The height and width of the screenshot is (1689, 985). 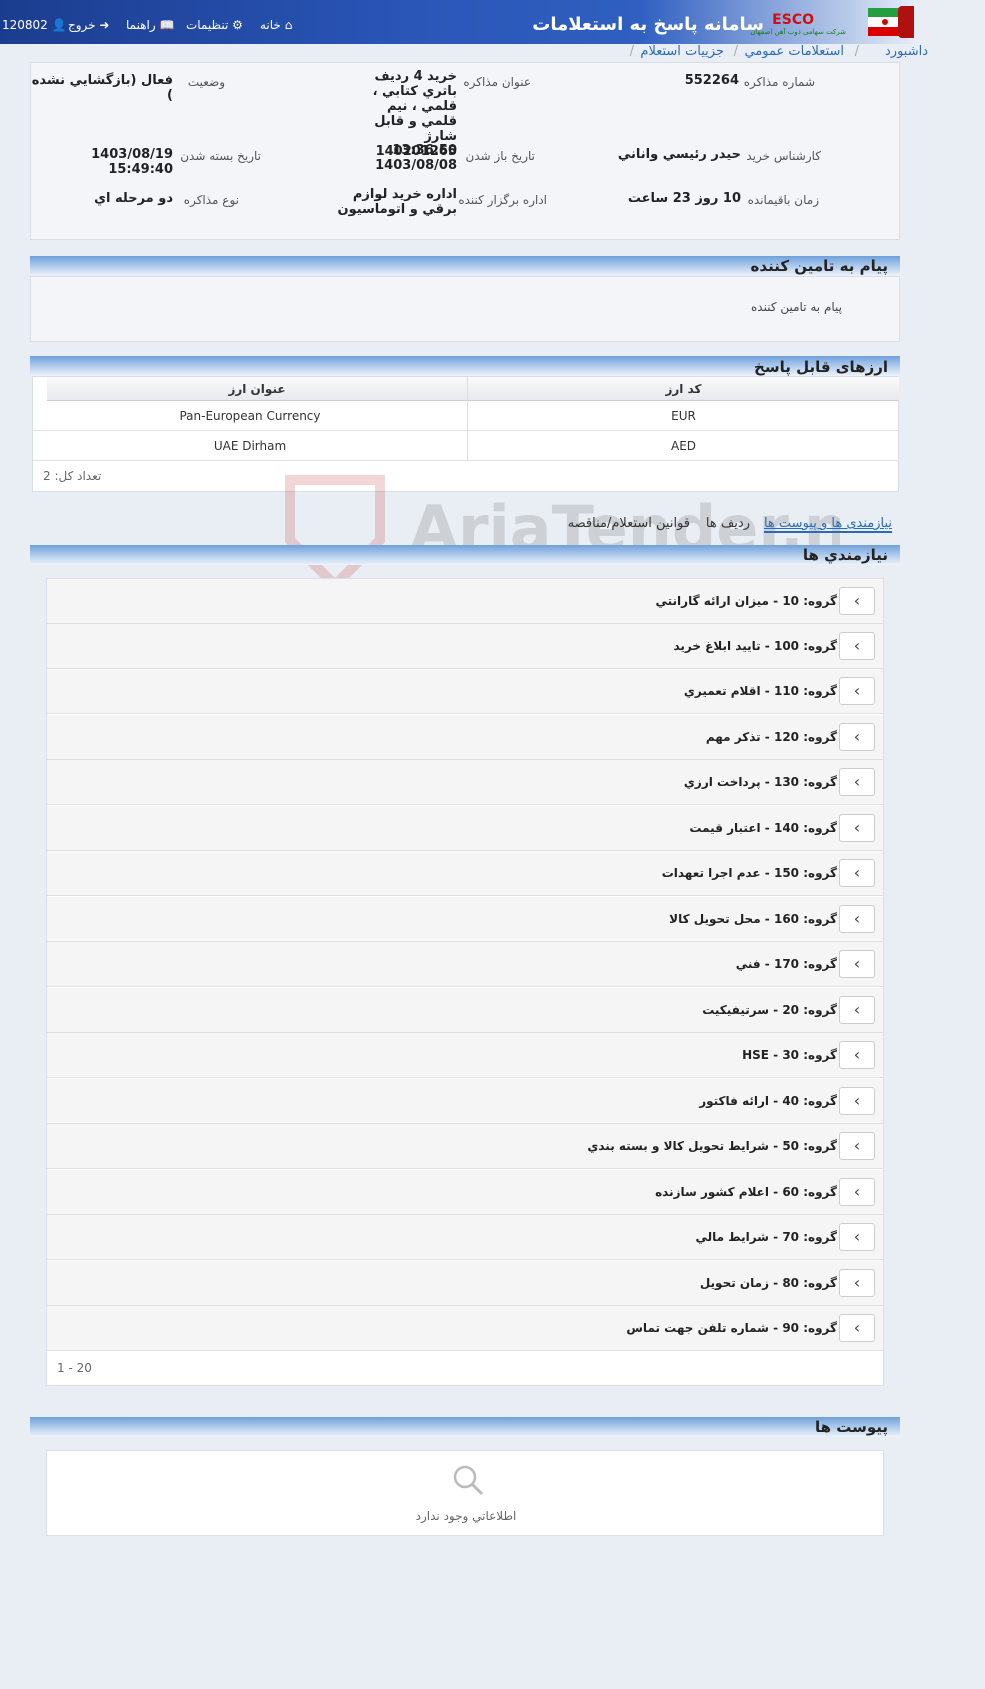 What do you see at coordinates (102, 88) in the screenshot?
I see `status-value: فعال (بازگشايي نشده )` at bounding box center [102, 88].